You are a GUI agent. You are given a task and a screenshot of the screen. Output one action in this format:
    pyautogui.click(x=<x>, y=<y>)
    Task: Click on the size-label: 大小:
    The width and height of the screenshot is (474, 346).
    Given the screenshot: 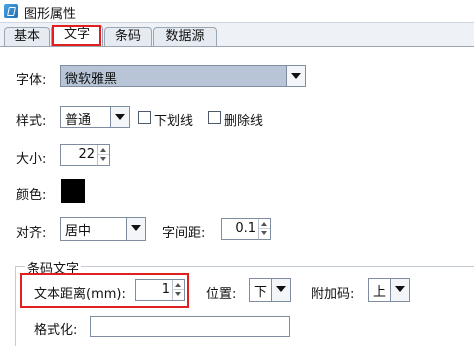 What is the action you would take?
    pyautogui.click(x=31, y=159)
    